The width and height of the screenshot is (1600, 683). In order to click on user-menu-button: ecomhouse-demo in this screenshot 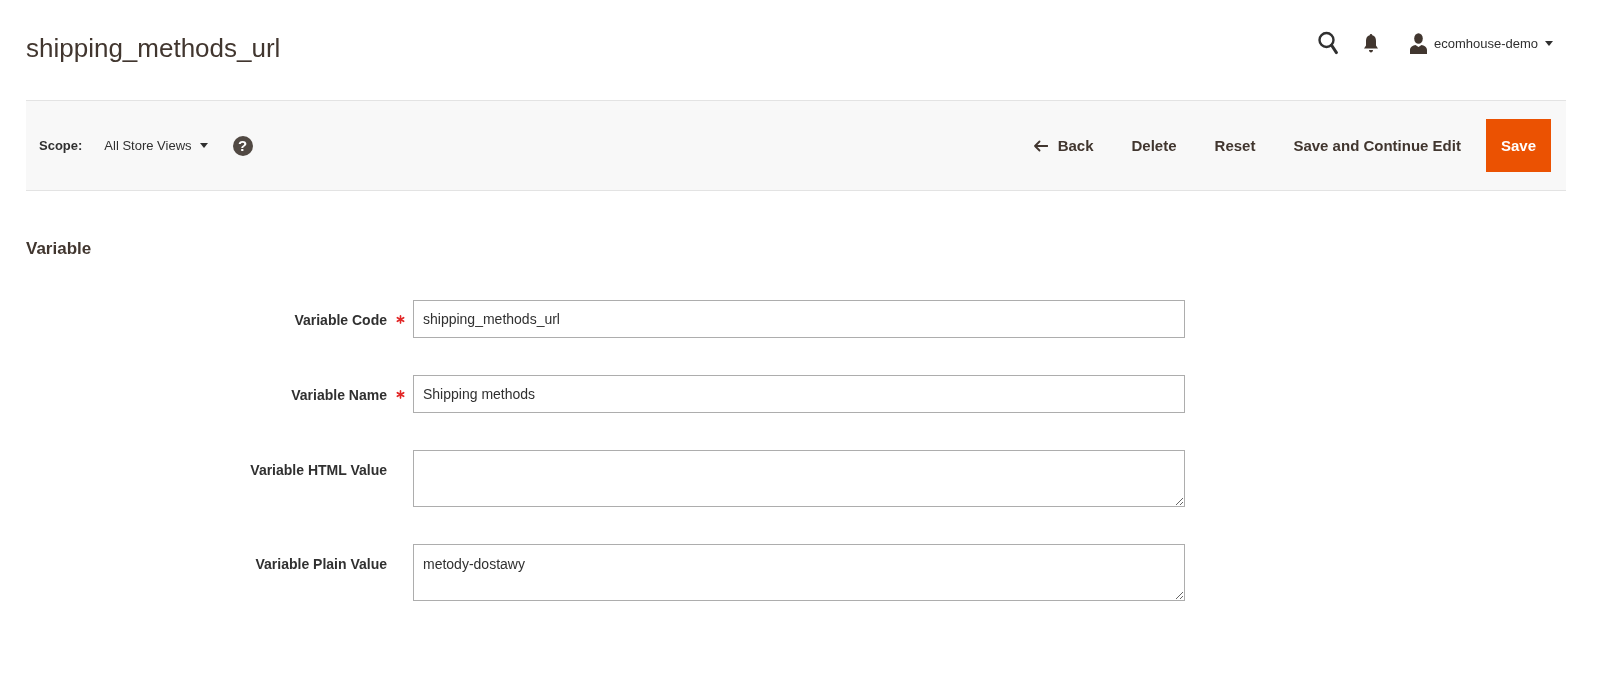, I will do `click(1481, 43)`.